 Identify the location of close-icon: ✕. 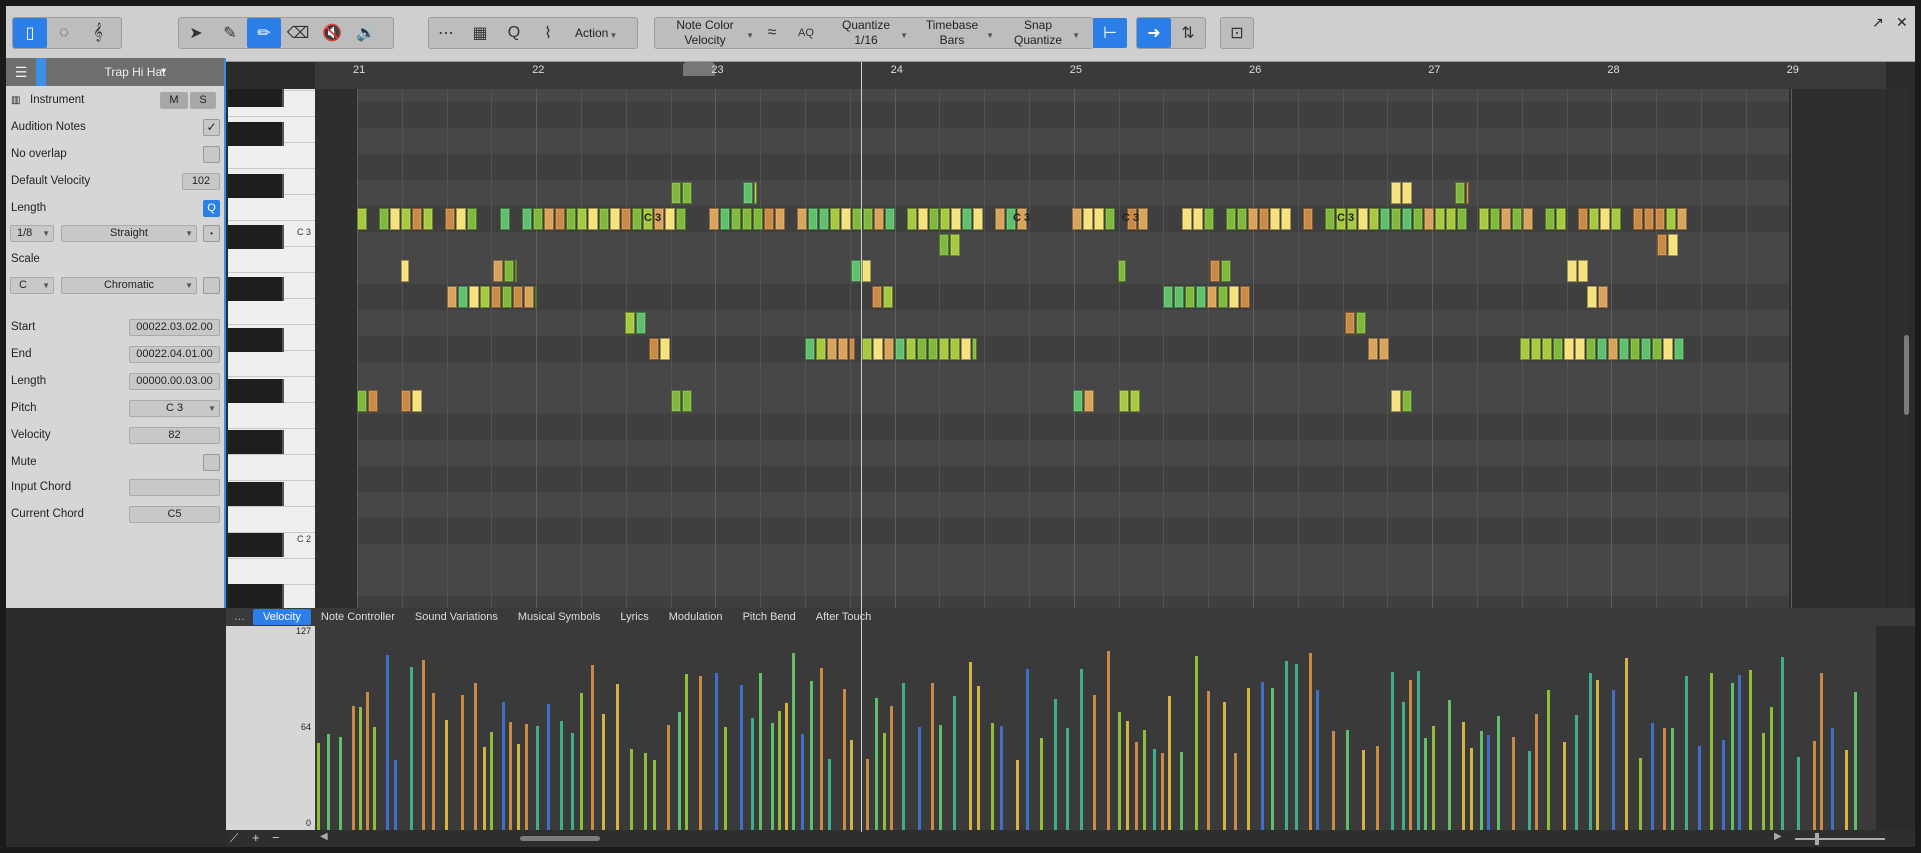
(1902, 22).